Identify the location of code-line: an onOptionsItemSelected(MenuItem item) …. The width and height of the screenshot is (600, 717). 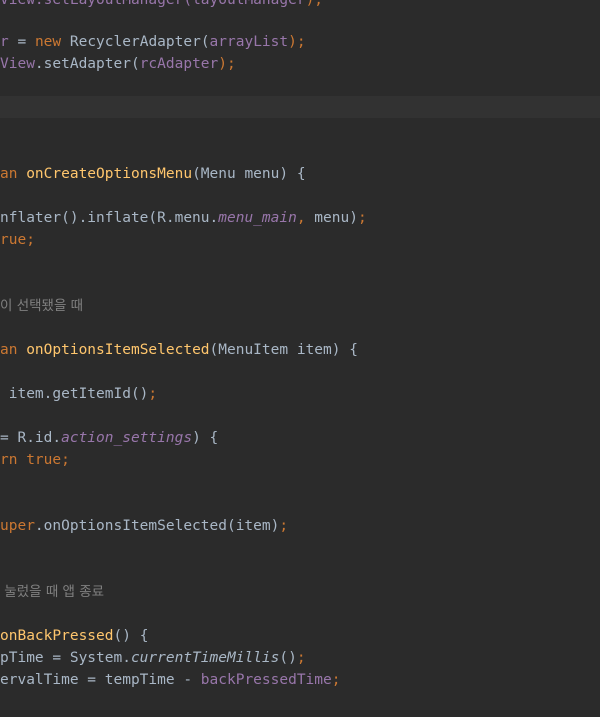
(300, 350).